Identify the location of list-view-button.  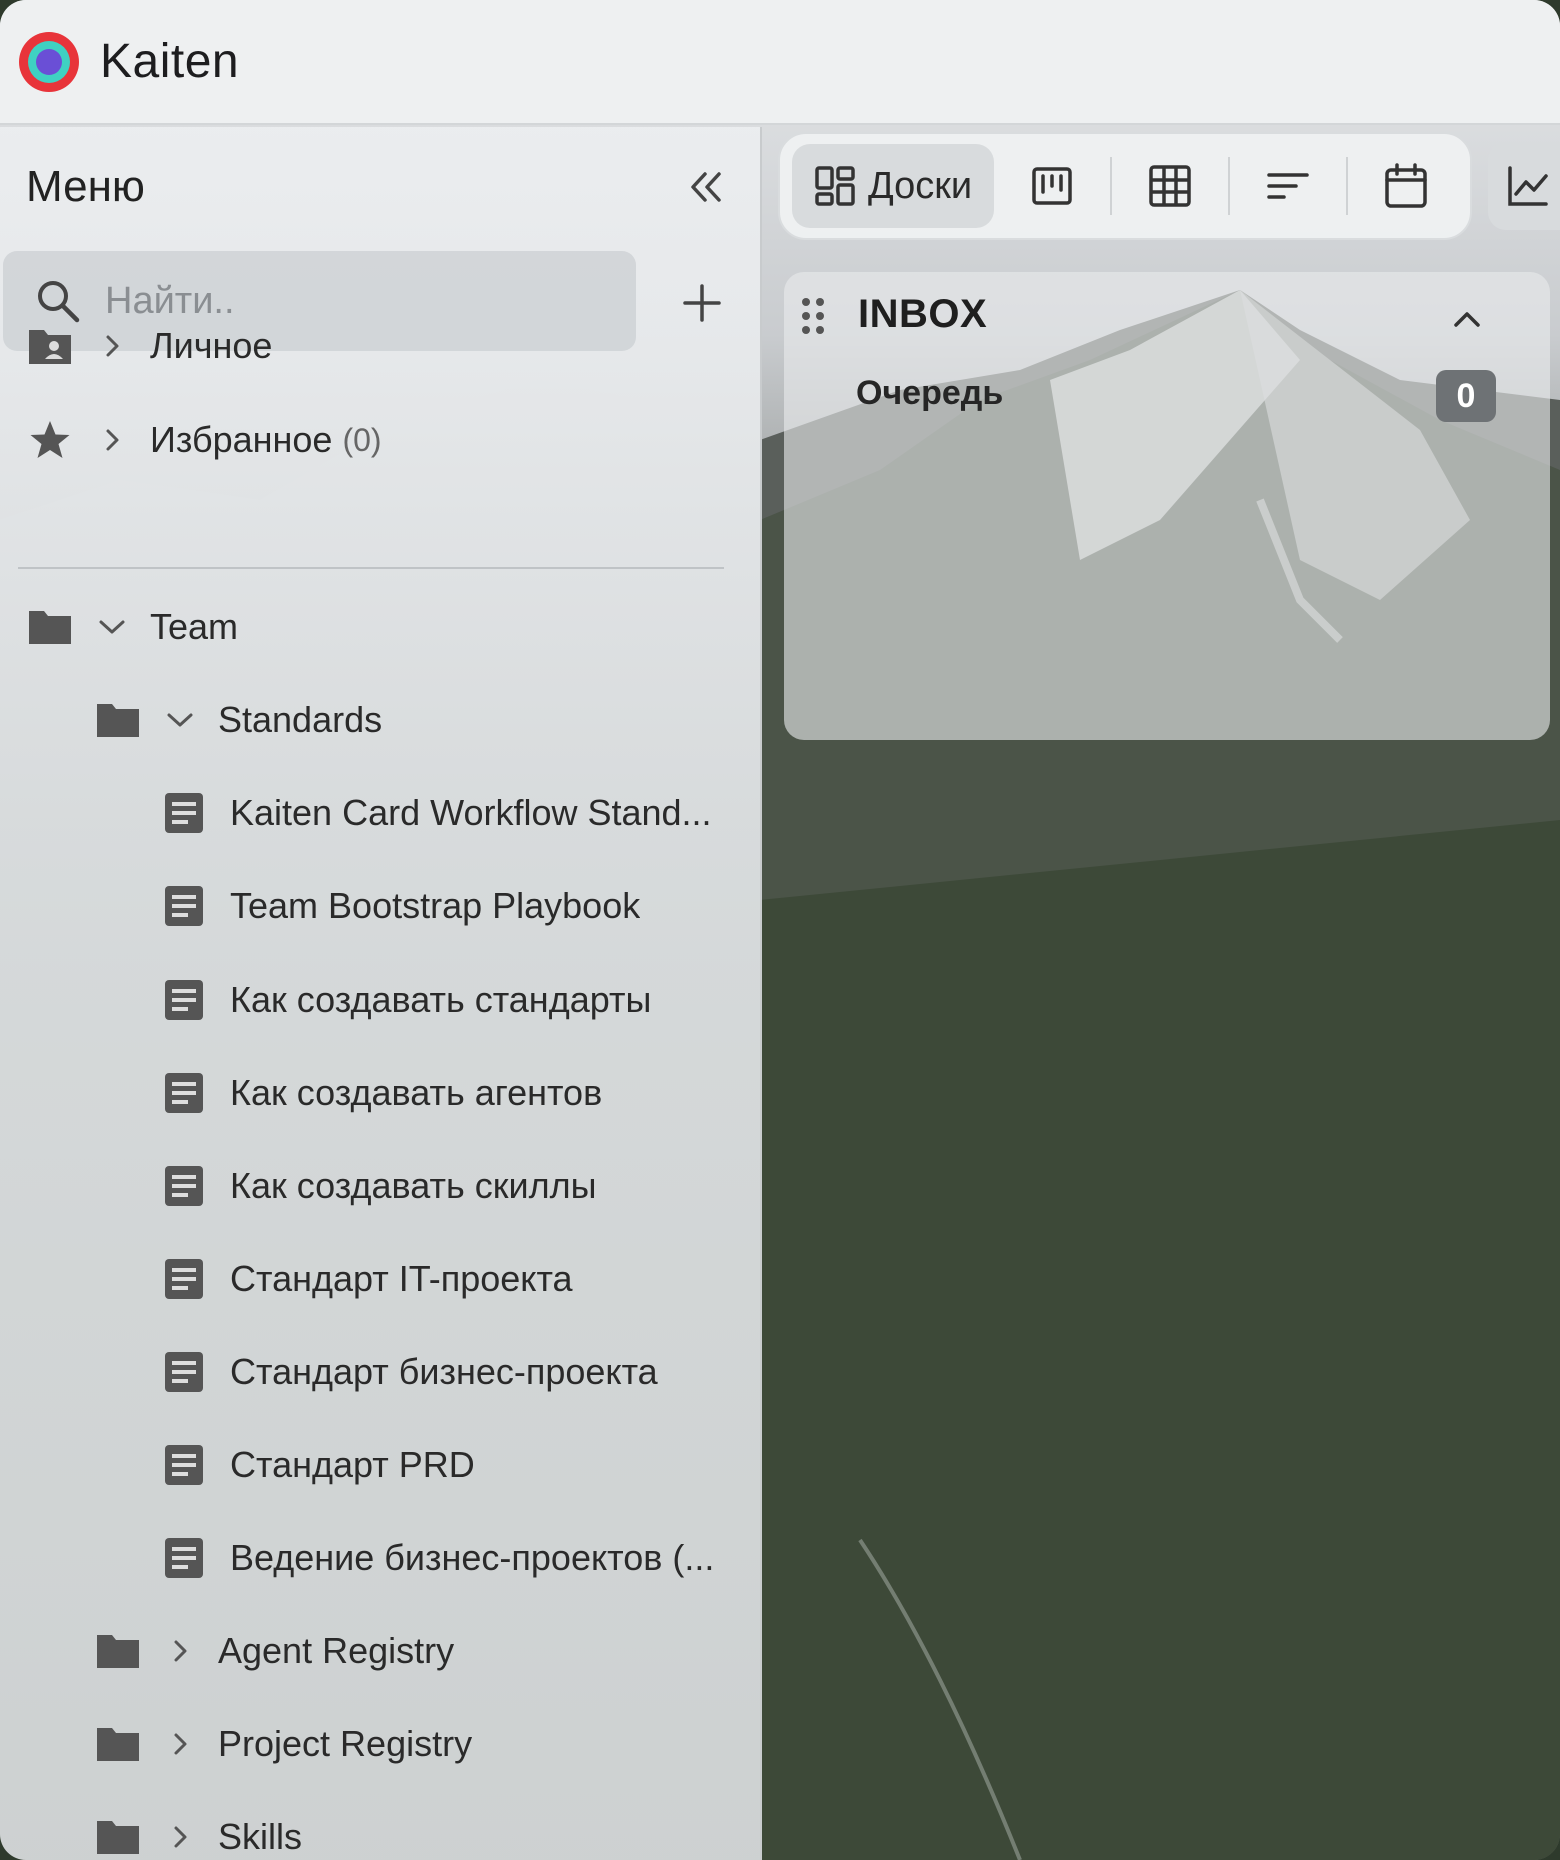
(1288, 186).